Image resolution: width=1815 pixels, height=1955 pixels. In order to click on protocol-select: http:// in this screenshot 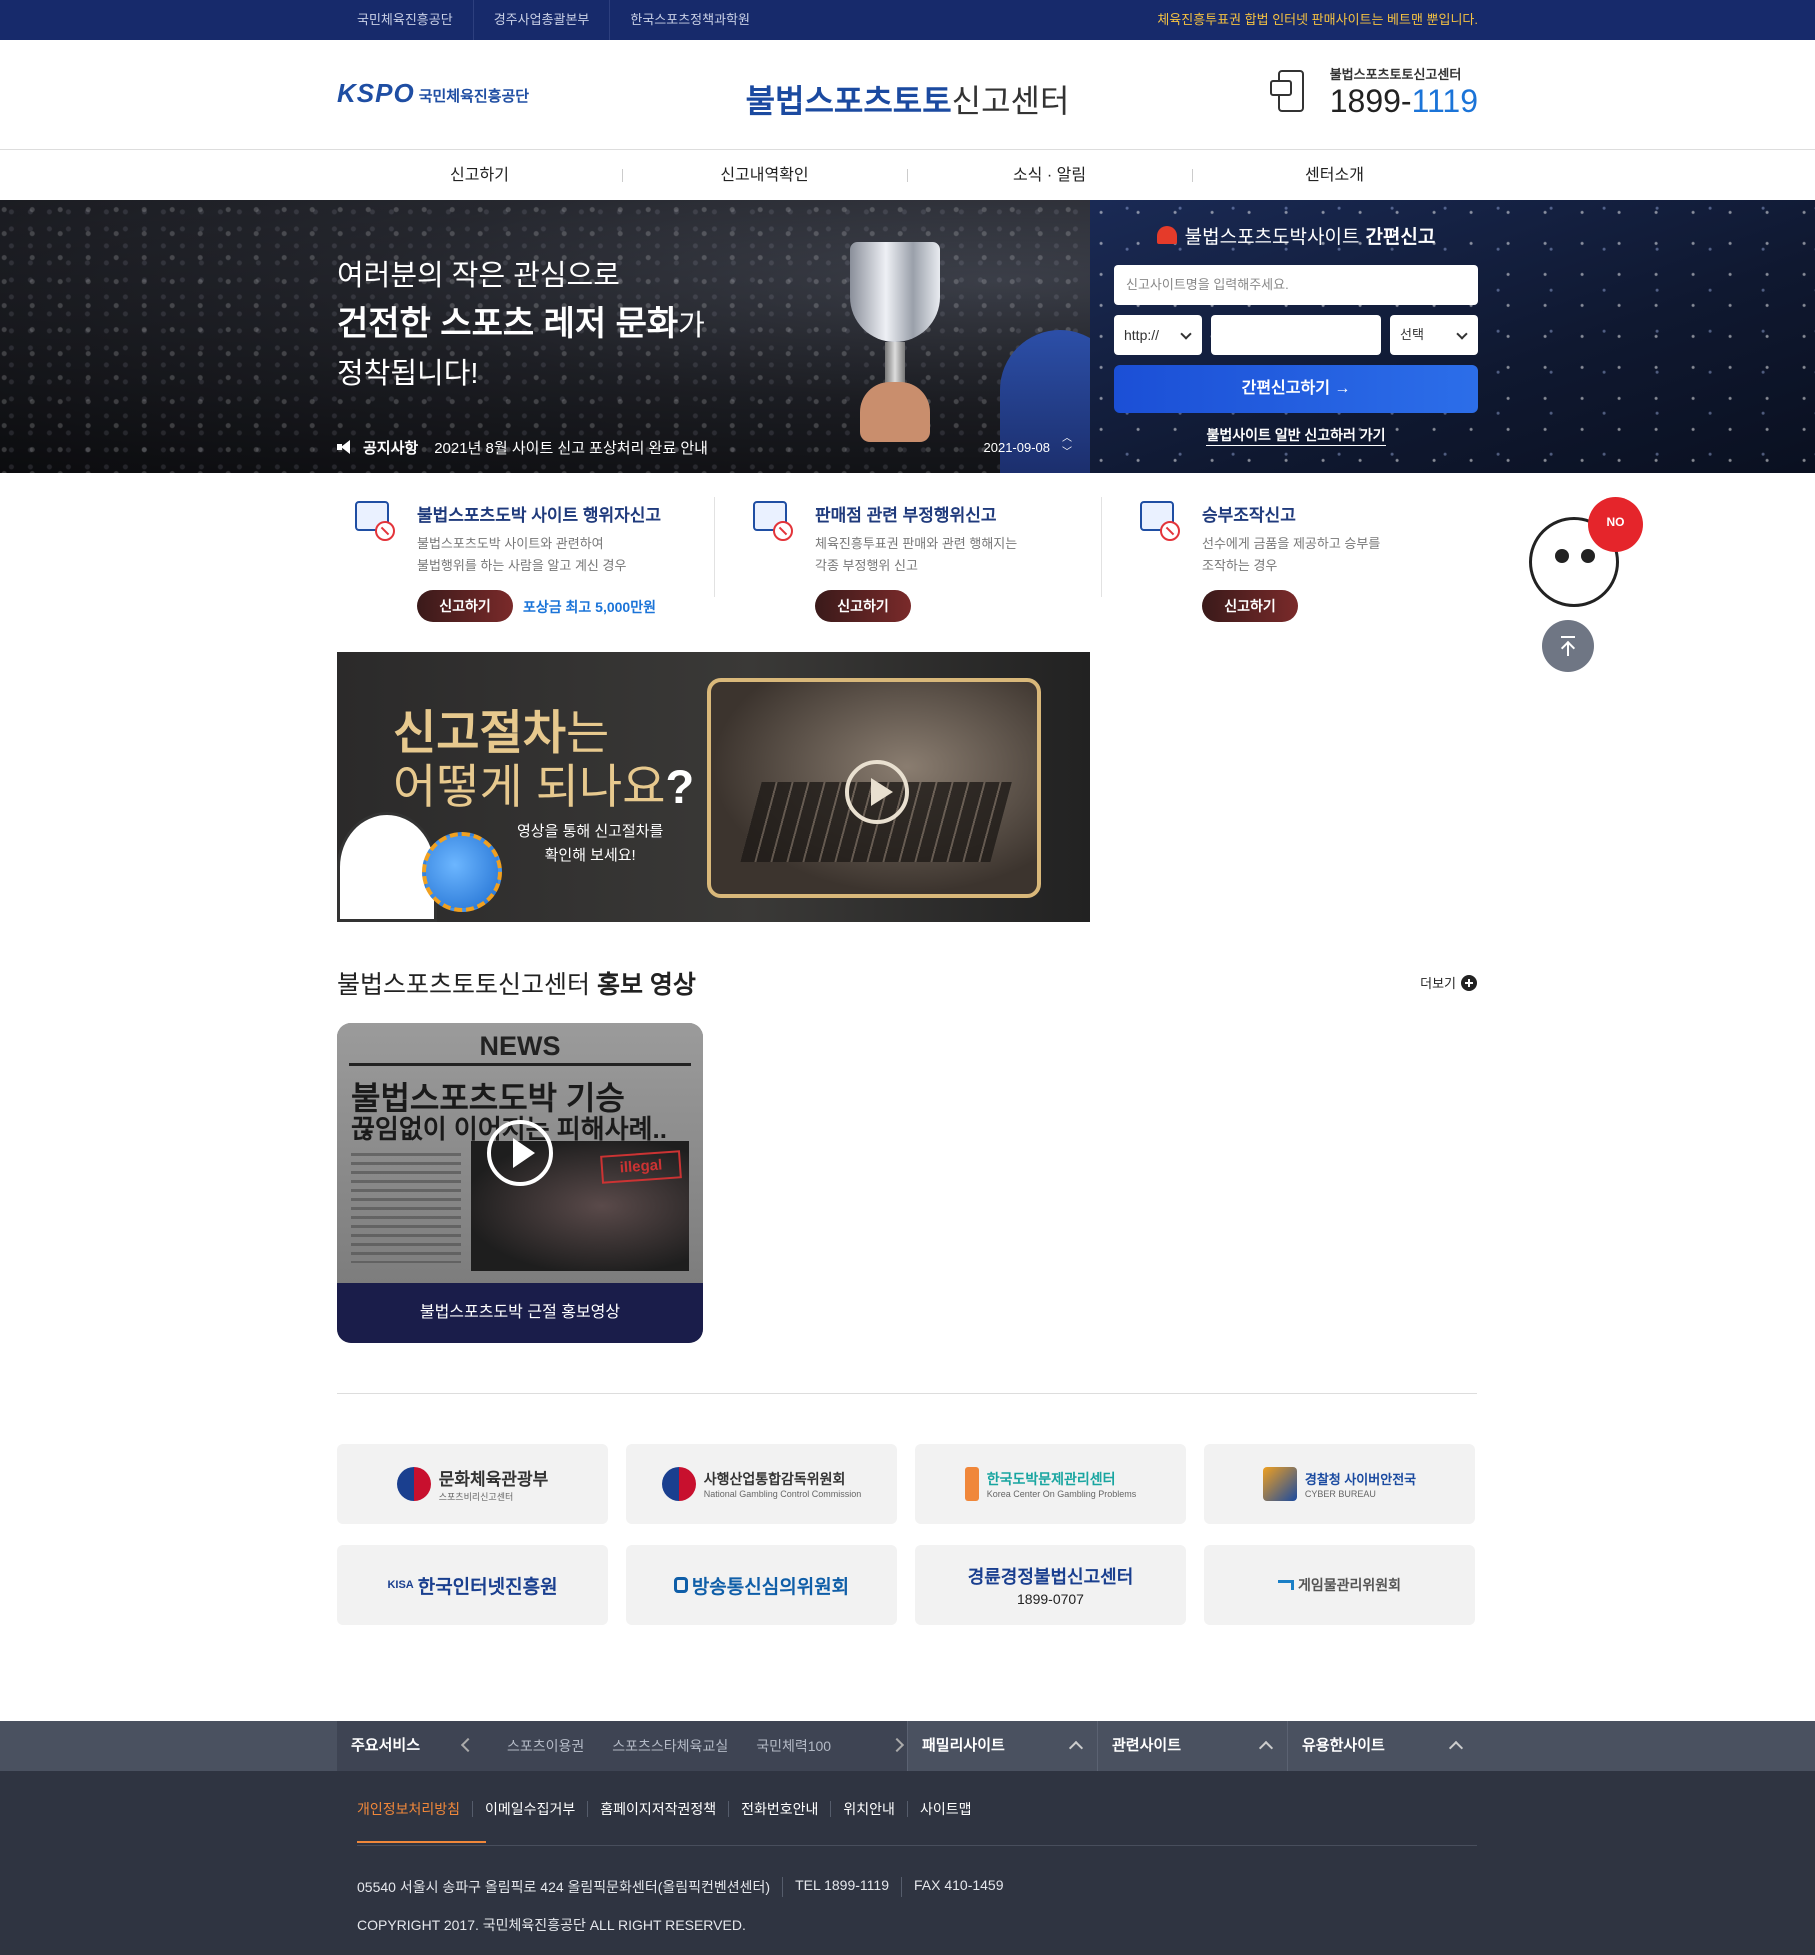, I will do `click(1158, 335)`.